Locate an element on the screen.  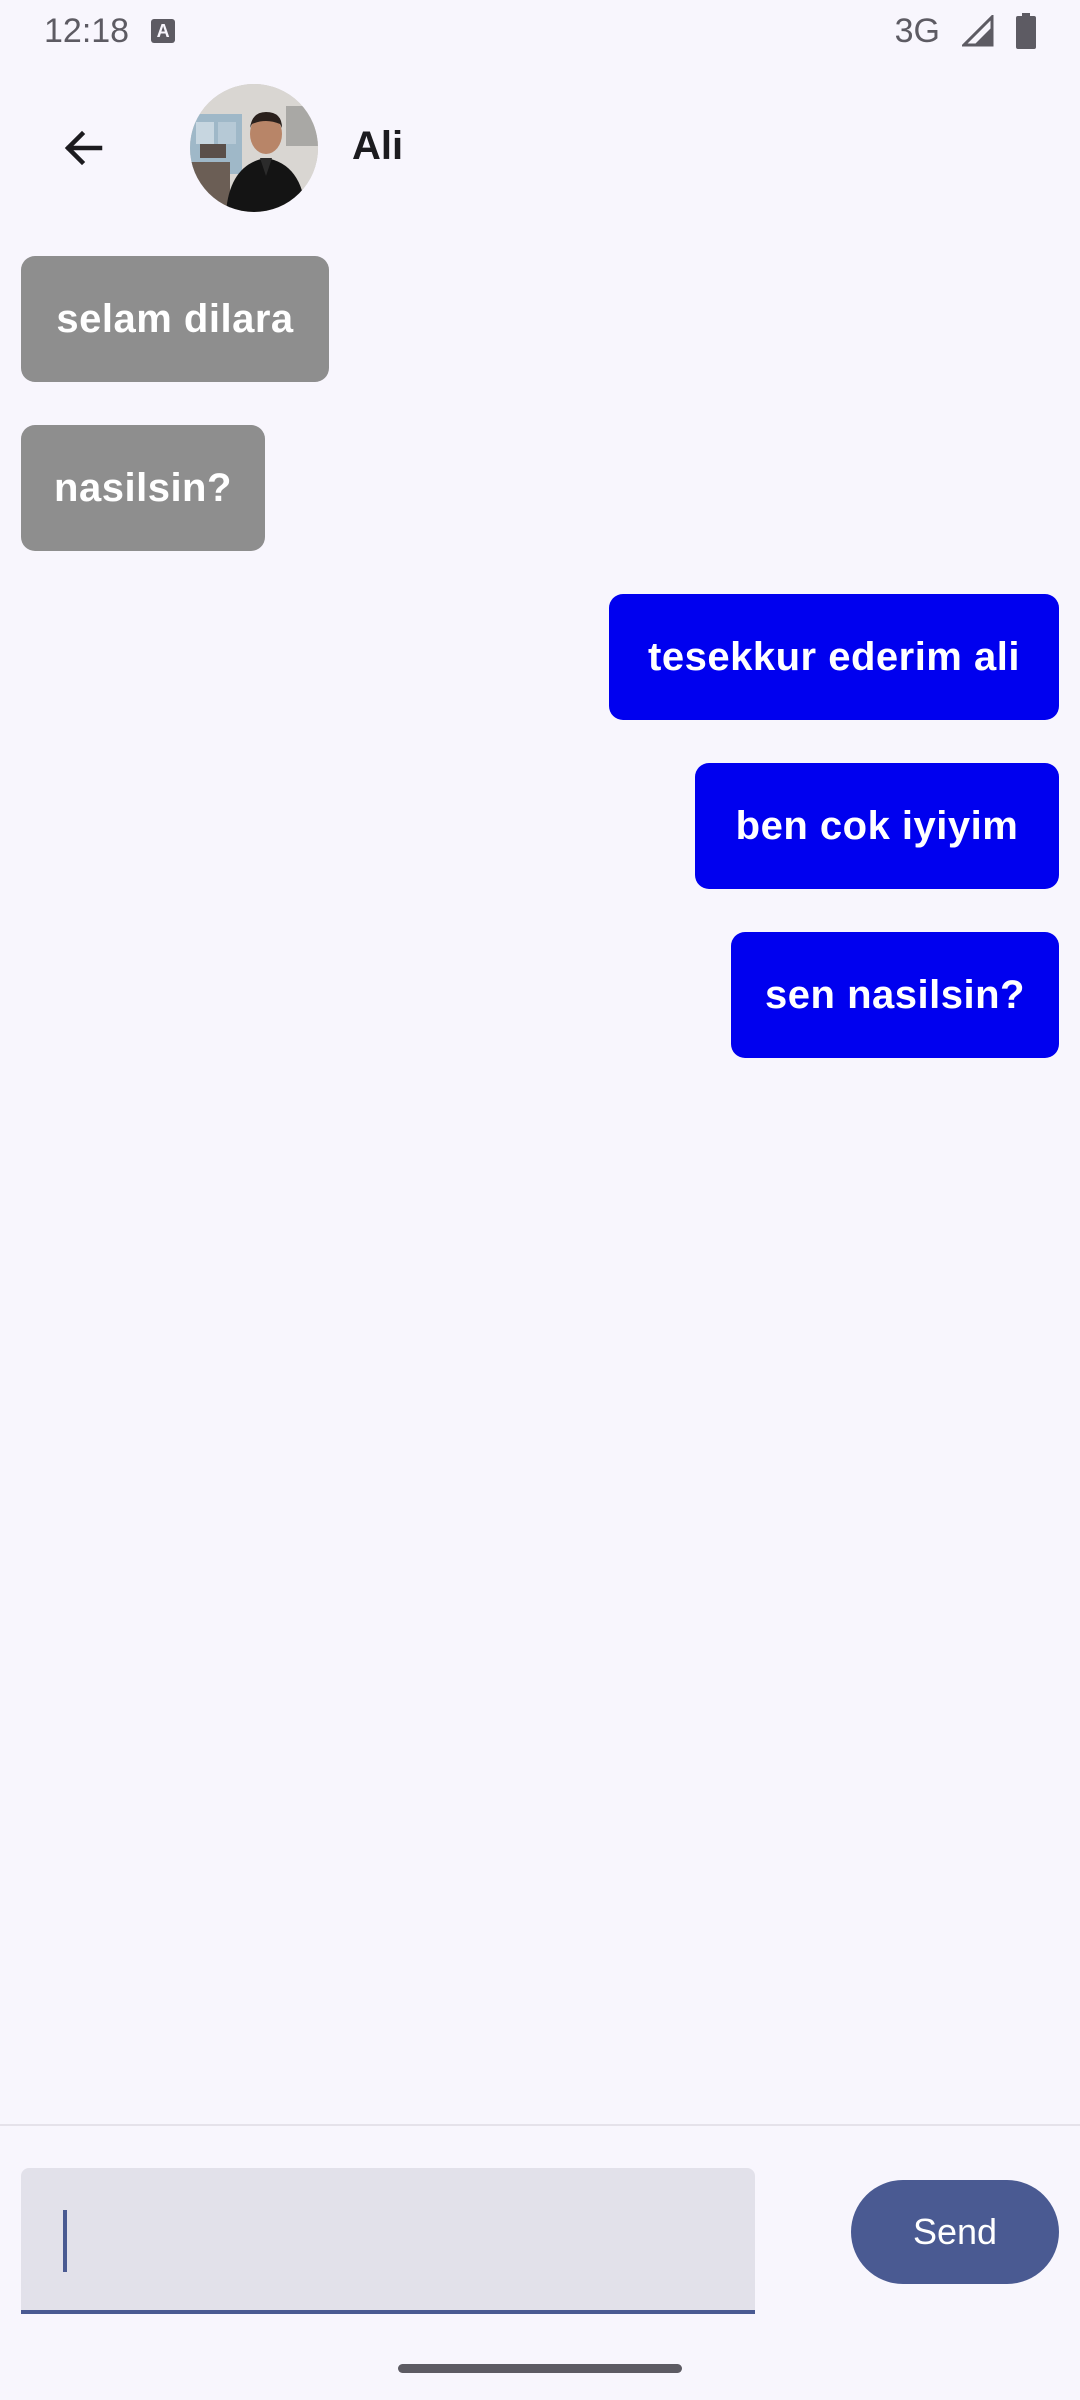
status-right: 3G is located at coordinates (965, 31).